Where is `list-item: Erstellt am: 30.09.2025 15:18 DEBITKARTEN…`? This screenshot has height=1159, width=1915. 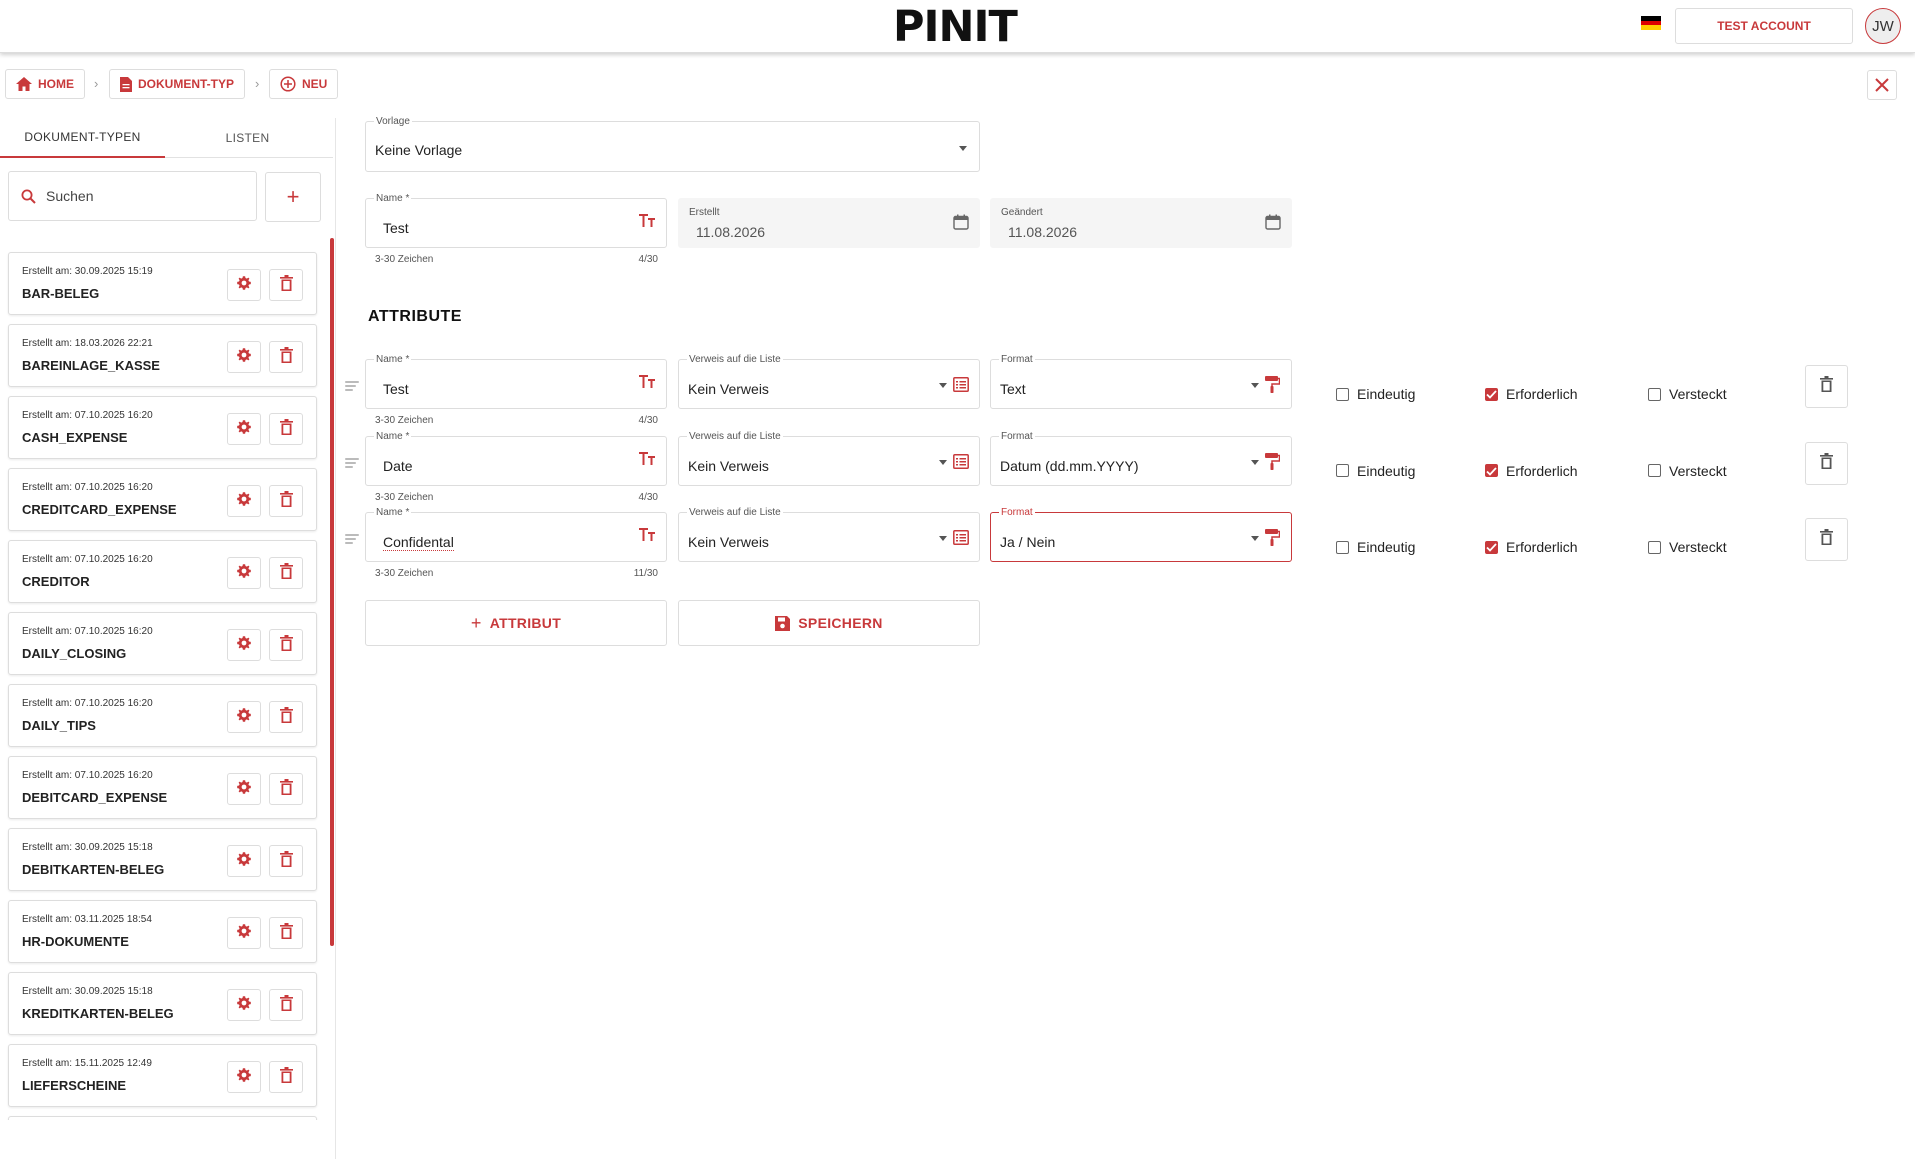
list-item: Erstellt am: 30.09.2025 15:18 DEBITKARTEN… is located at coordinates (162, 859).